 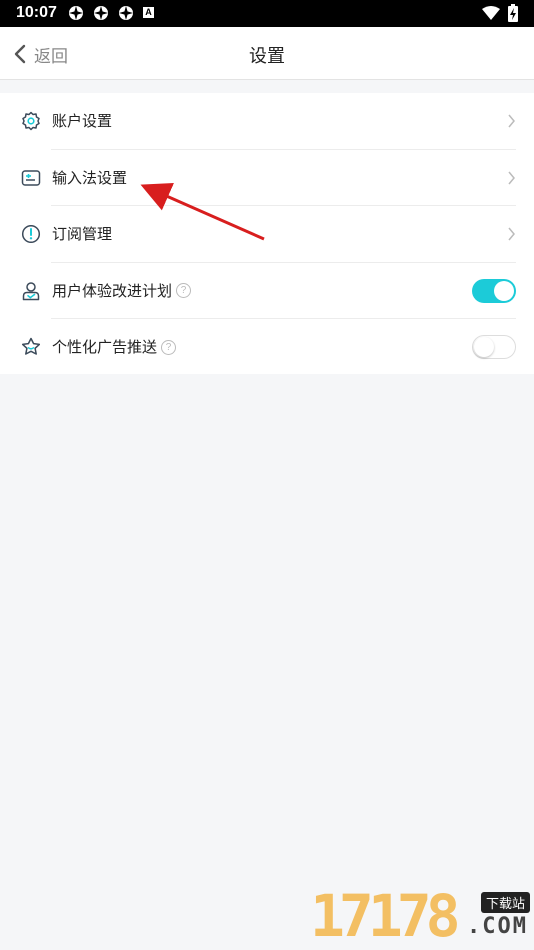 What do you see at coordinates (267, 13) in the screenshot?
I see `status-bar: 10:07 A` at bounding box center [267, 13].